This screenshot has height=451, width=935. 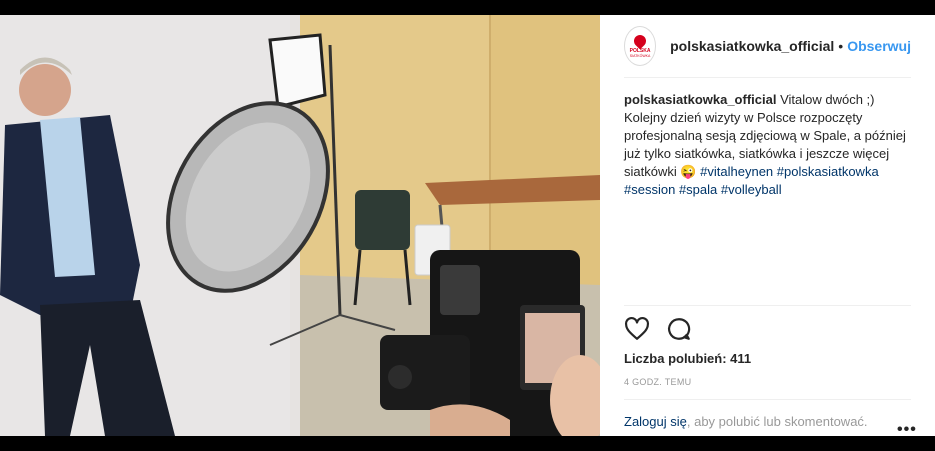 I want to click on post-timestamp: 4 GODZ. TEMU, so click(x=657, y=382).